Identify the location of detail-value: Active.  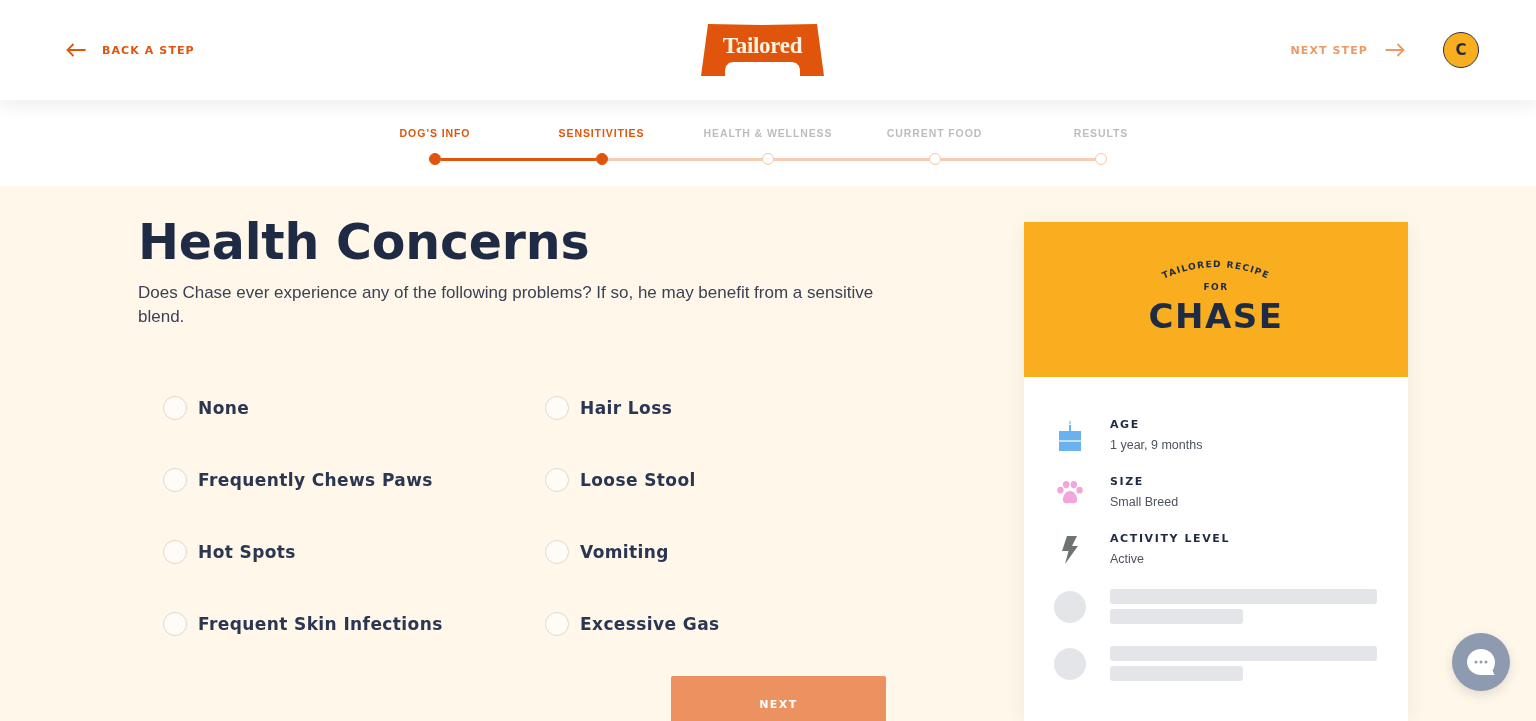
(1128, 559).